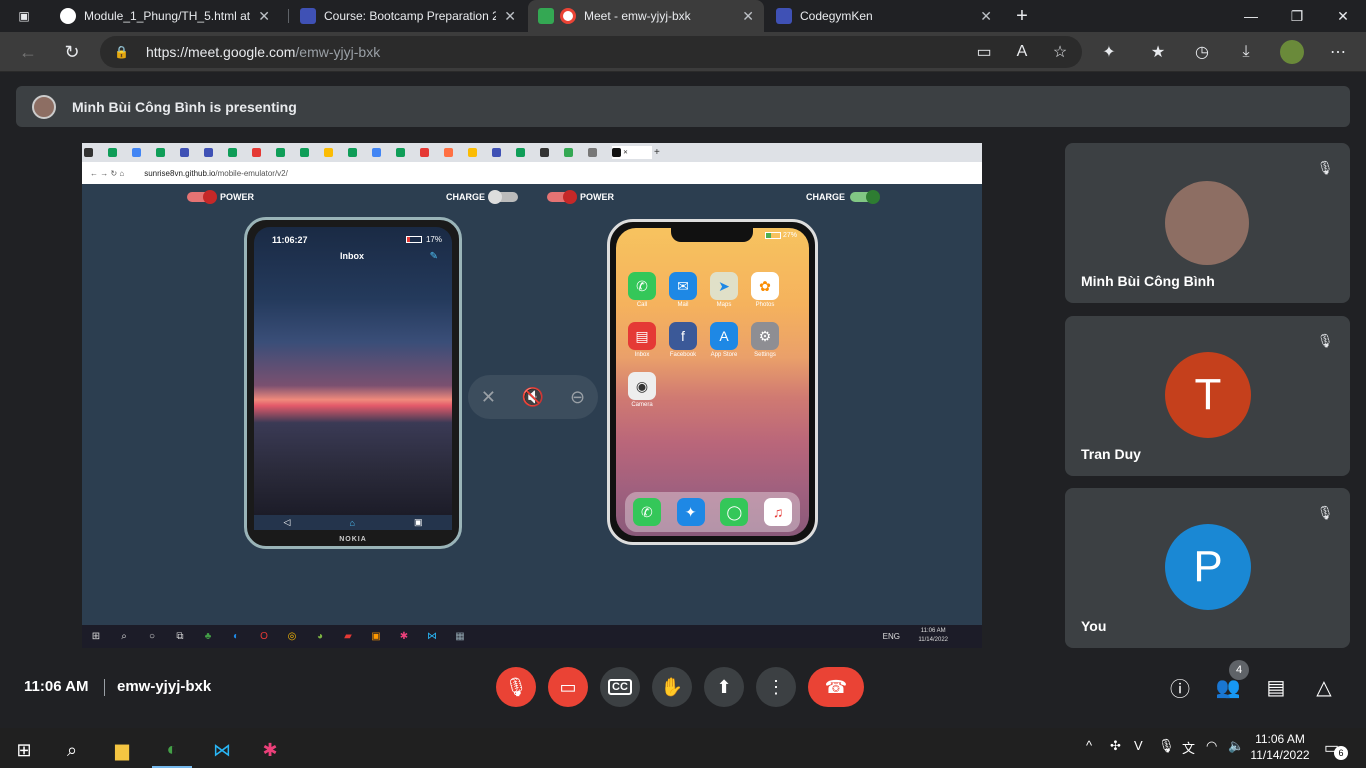 This screenshot has height=768, width=1366. Describe the element at coordinates (270, 750) in the screenshot. I see `slack-icon: ✱` at that location.